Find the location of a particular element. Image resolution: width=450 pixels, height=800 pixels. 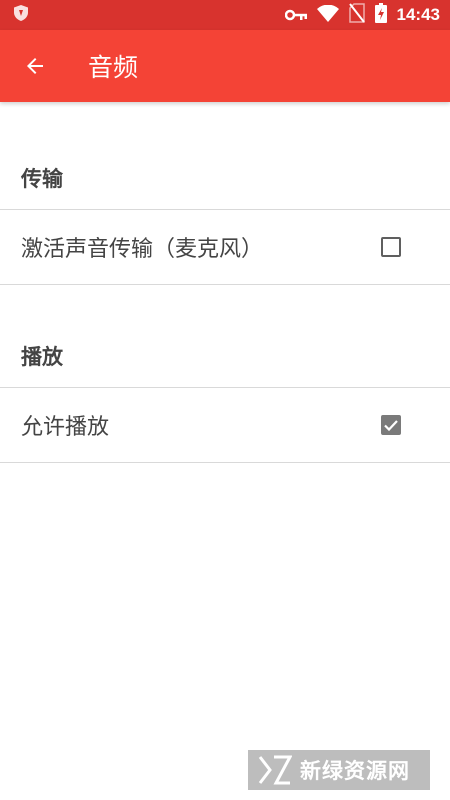

pref-activate-audio-transmission: 激活声音传输（麦克风） is located at coordinates (225, 247).